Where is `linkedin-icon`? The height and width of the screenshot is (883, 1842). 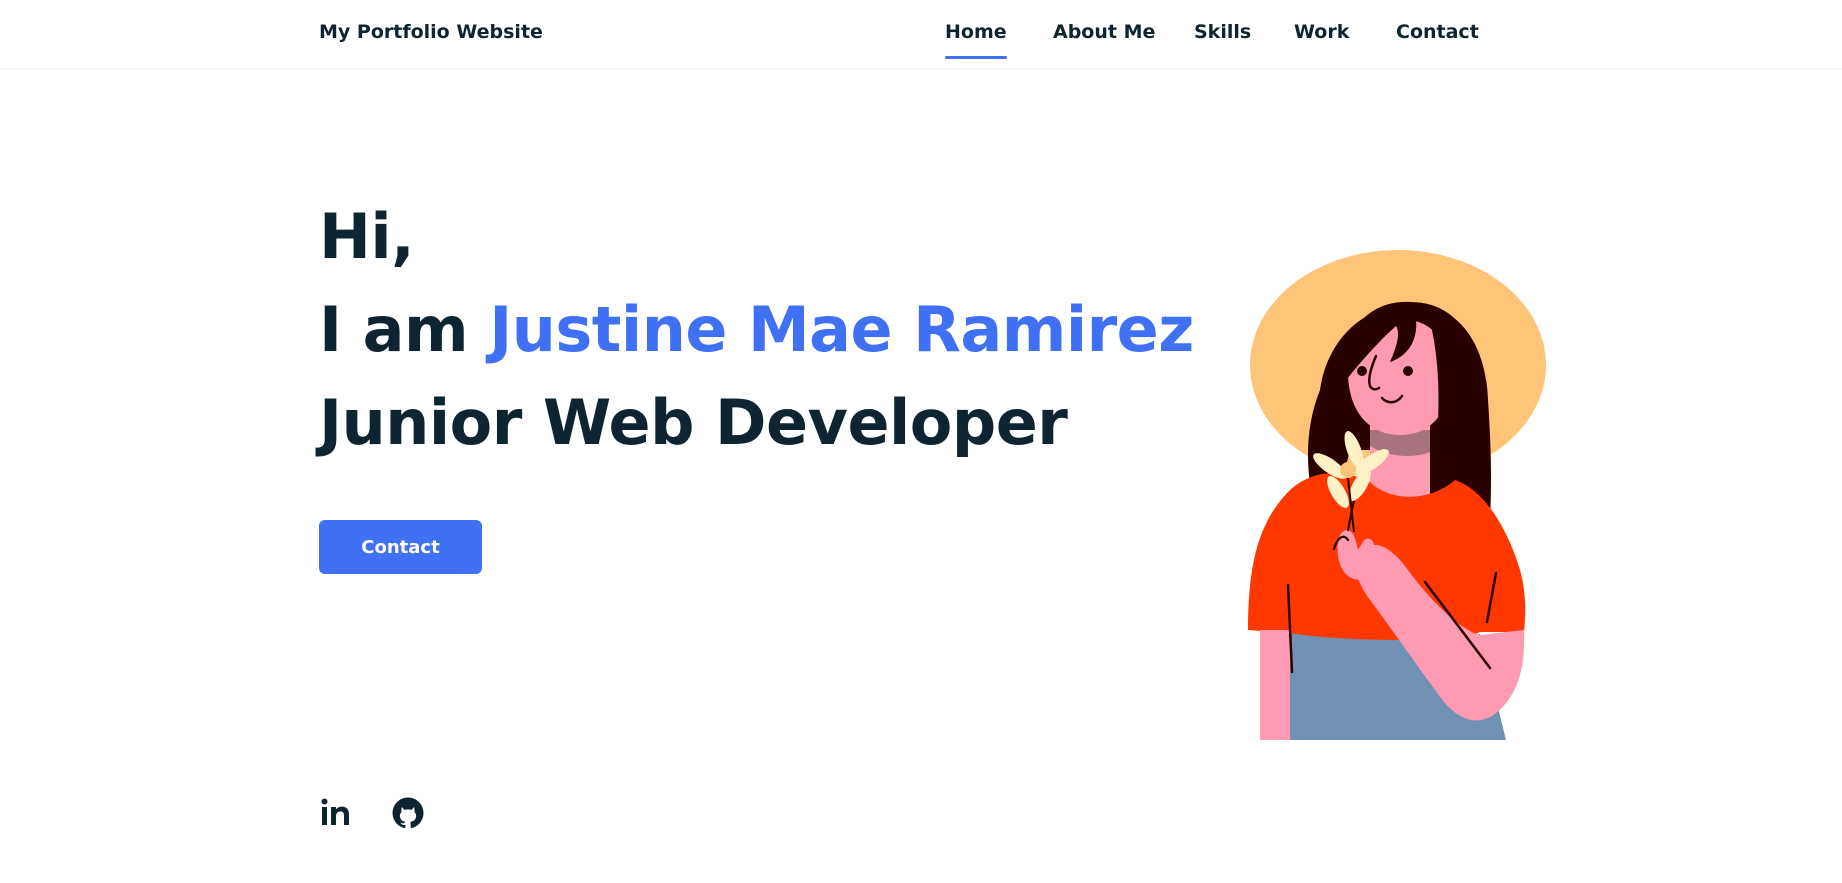
linkedin-icon is located at coordinates (336, 813).